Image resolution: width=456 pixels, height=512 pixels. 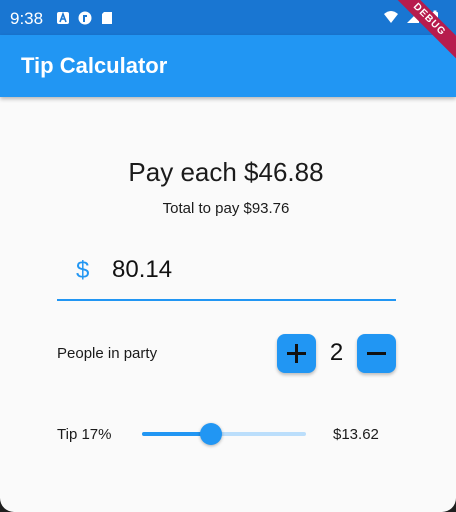 What do you see at coordinates (376, 353) in the screenshot?
I see `decrease-people-button` at bounding box center [376, 353].